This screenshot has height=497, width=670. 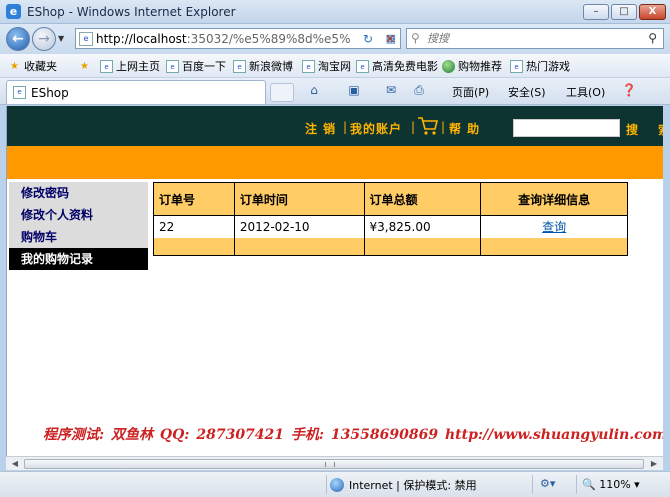 I want to click on arrow-left-icon: ←, so click(x=18, y=39).